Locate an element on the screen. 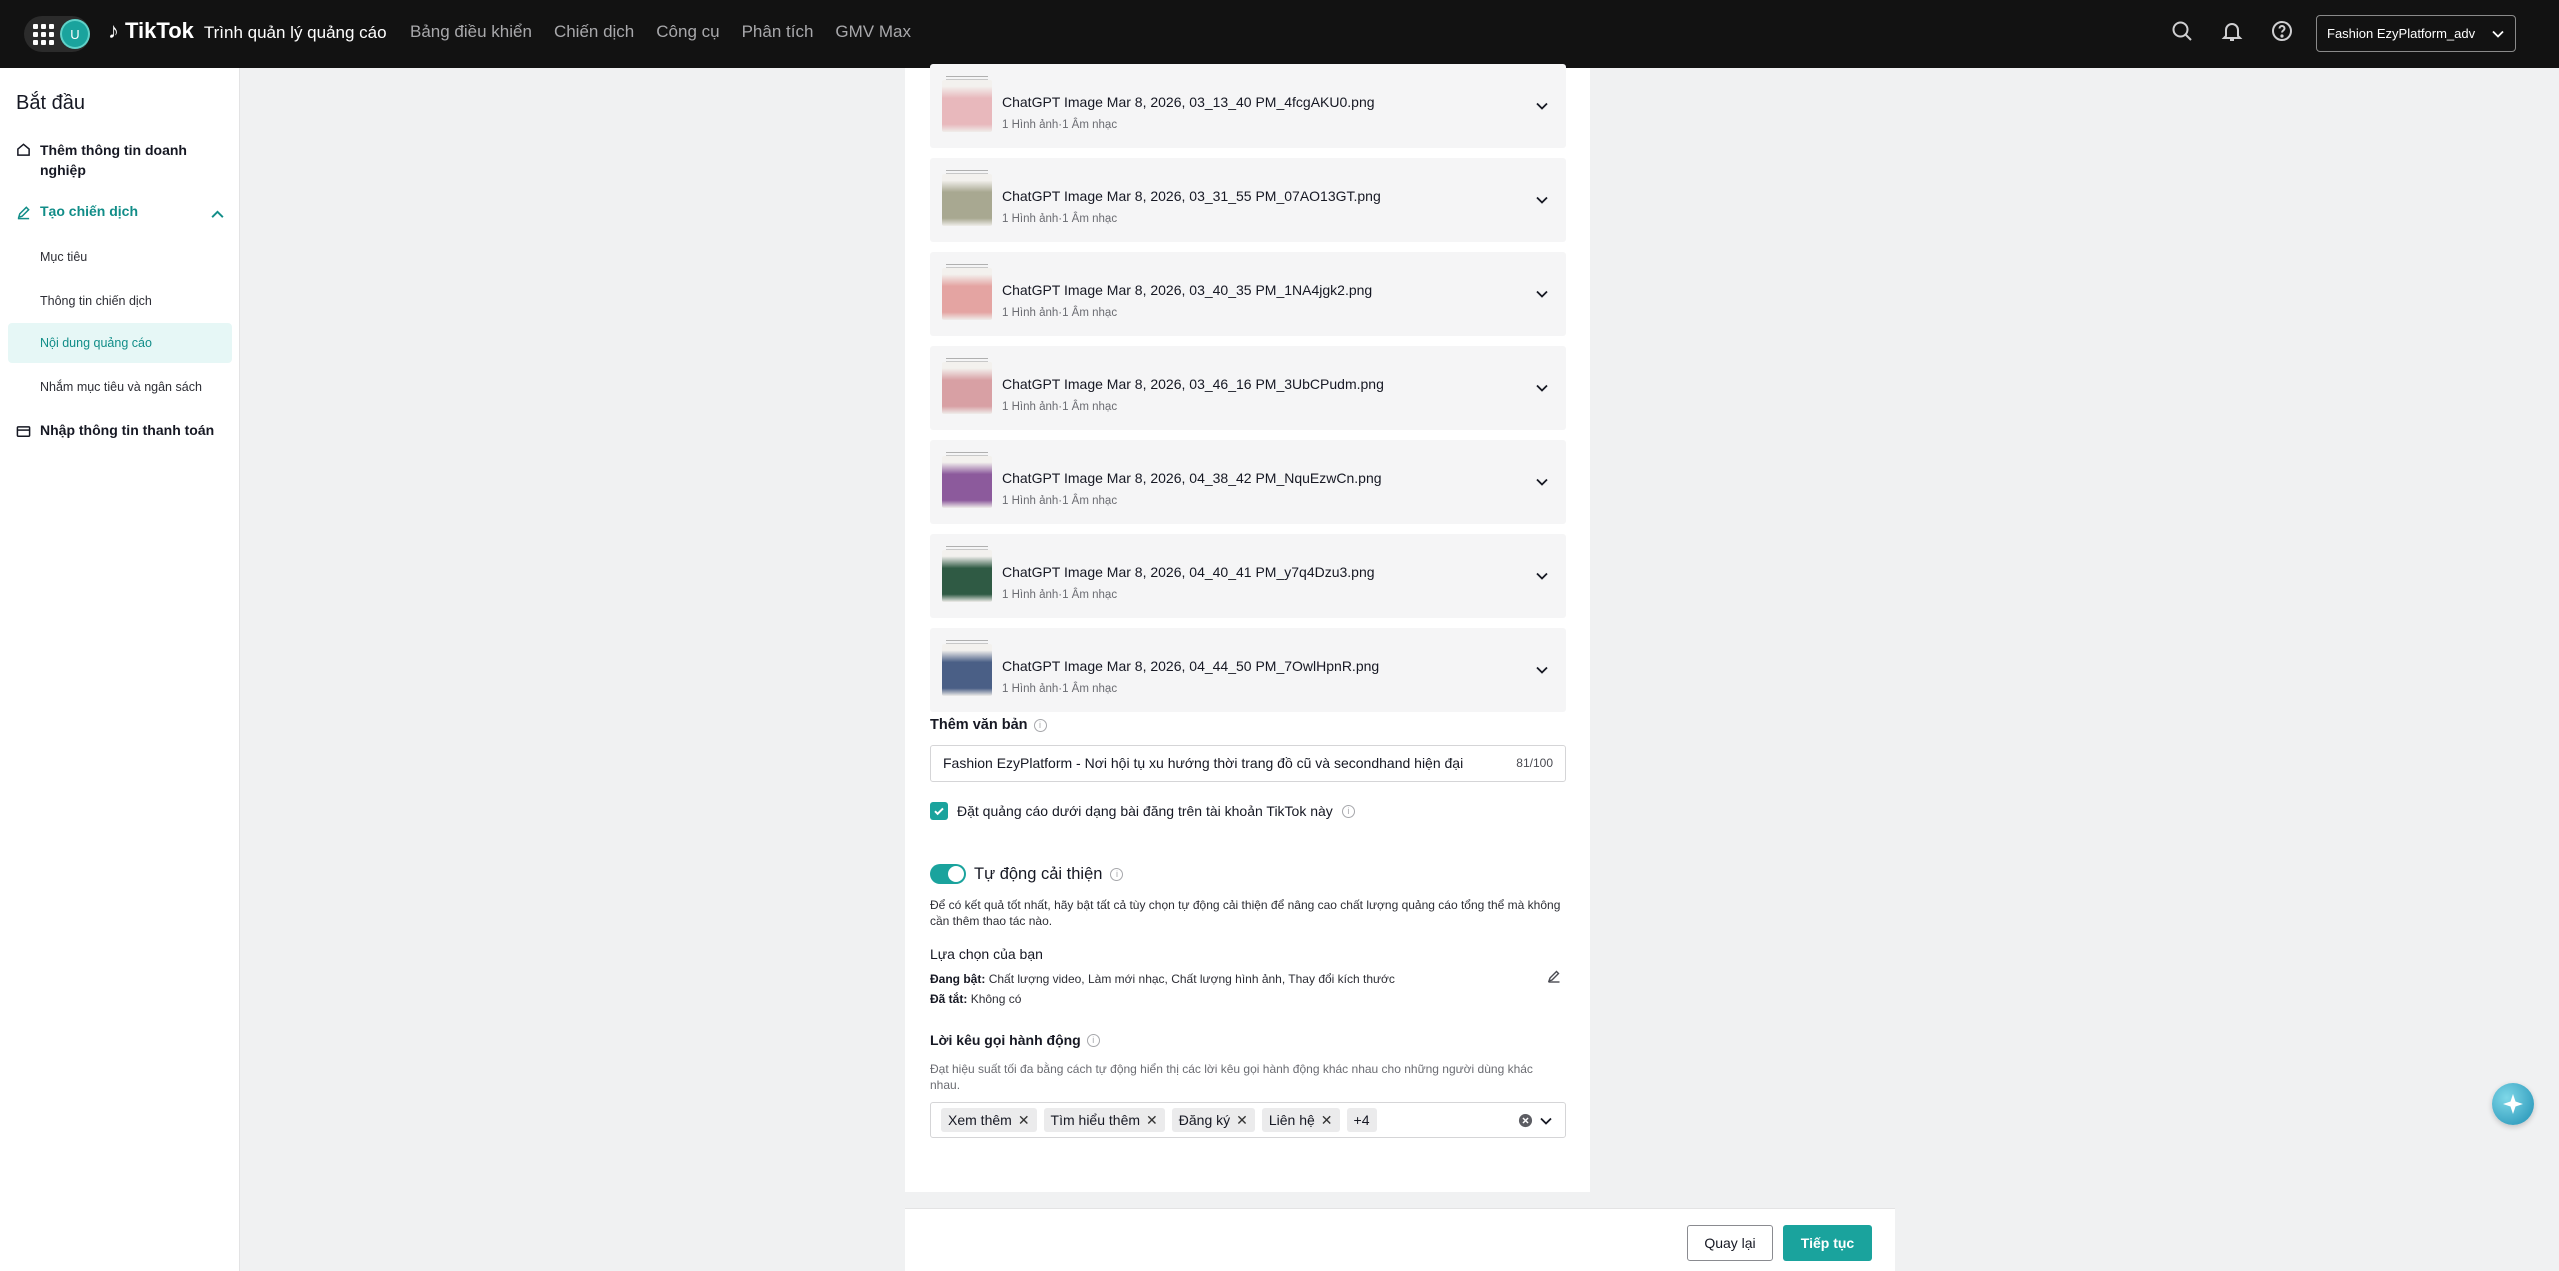 The height and width of the screenshot is (1271, 2559). nav-dashboard: Bảng điều khiển is located at coordinates (471, 32).